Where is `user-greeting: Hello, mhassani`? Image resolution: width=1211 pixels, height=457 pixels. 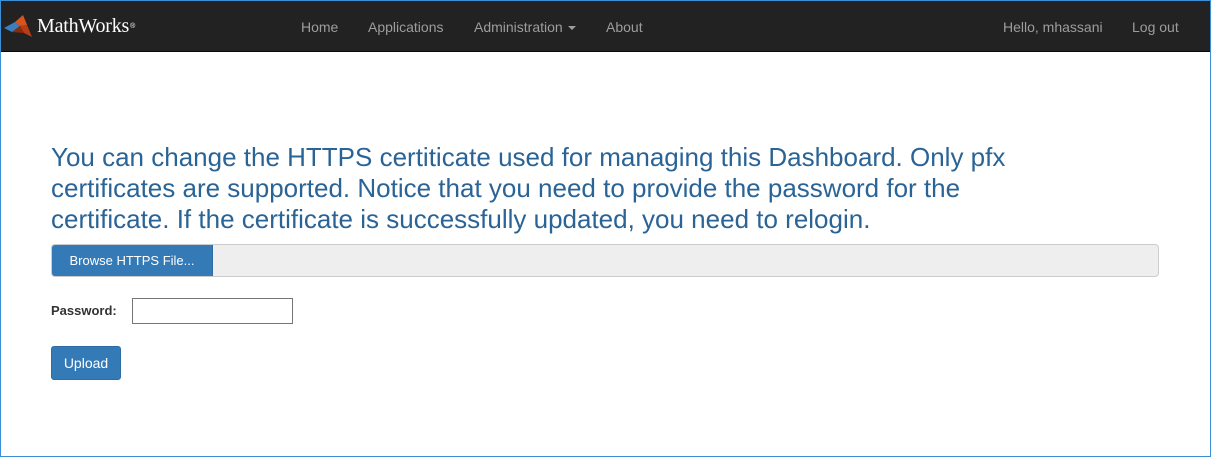 user-greeting: Hello, mhassani is located at coordinates (1053, 26).